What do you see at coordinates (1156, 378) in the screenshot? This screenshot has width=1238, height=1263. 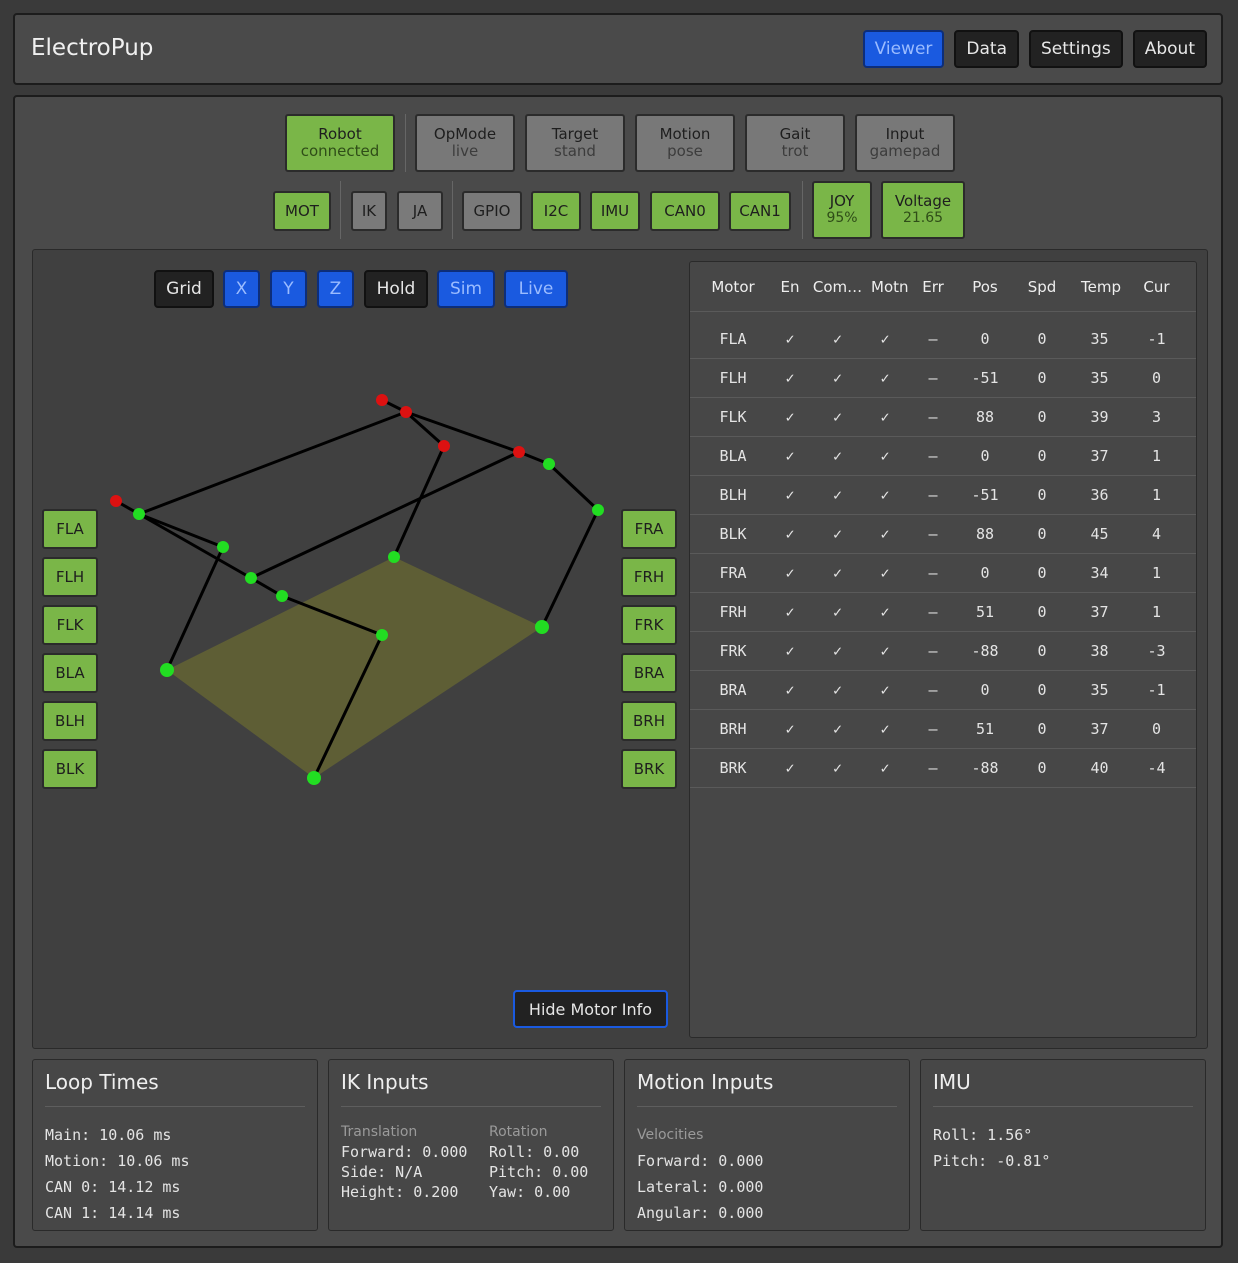 I see `cell-current: 0` at bounding box center [1156, 378].